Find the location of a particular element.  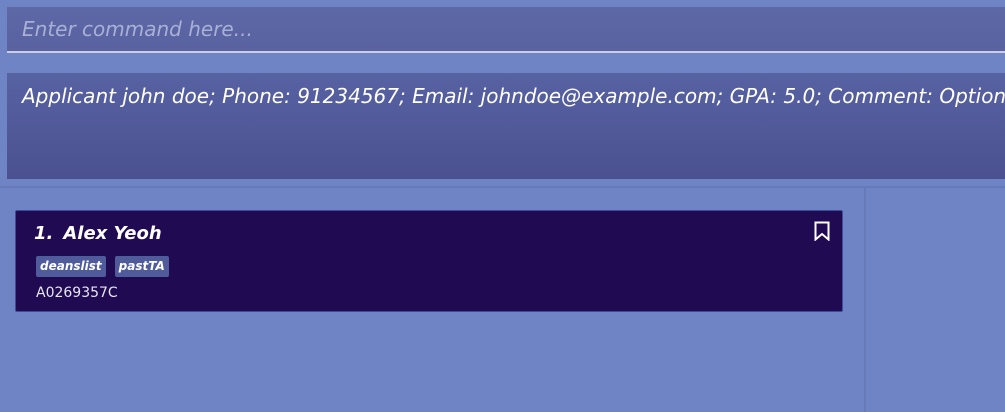

applicant-title: 1. Alex Yeoh is located at coordinates (98, 233).